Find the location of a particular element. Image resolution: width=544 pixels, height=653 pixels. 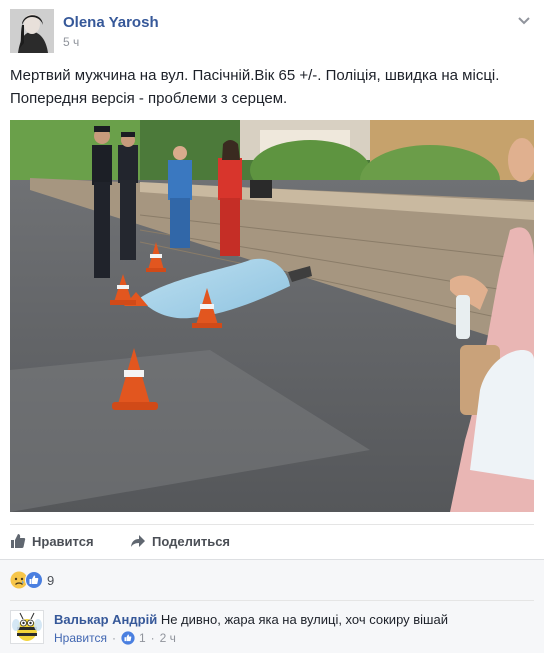

chevron-down-icon is located at coordinates (524, 21).